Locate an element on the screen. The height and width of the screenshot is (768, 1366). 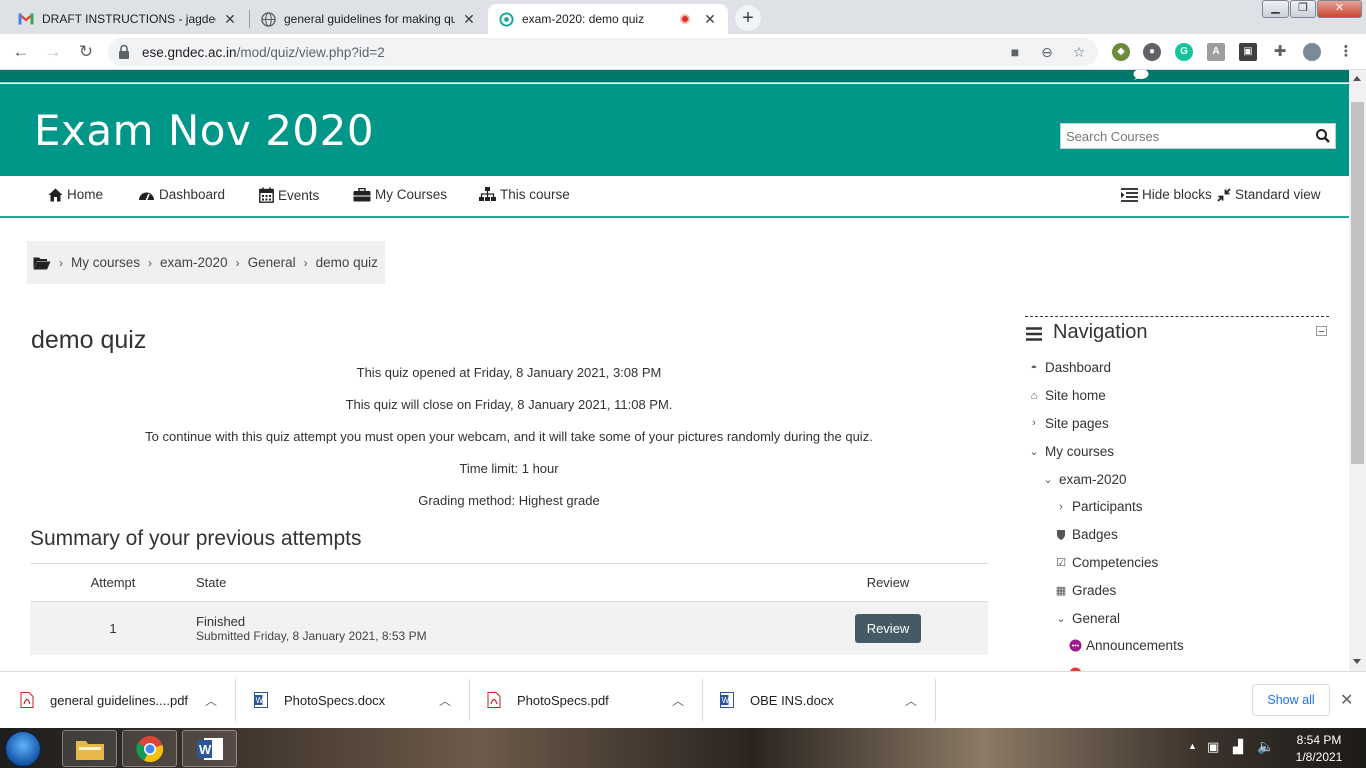
pdf-file-icon is located at coordinates (494, 700).